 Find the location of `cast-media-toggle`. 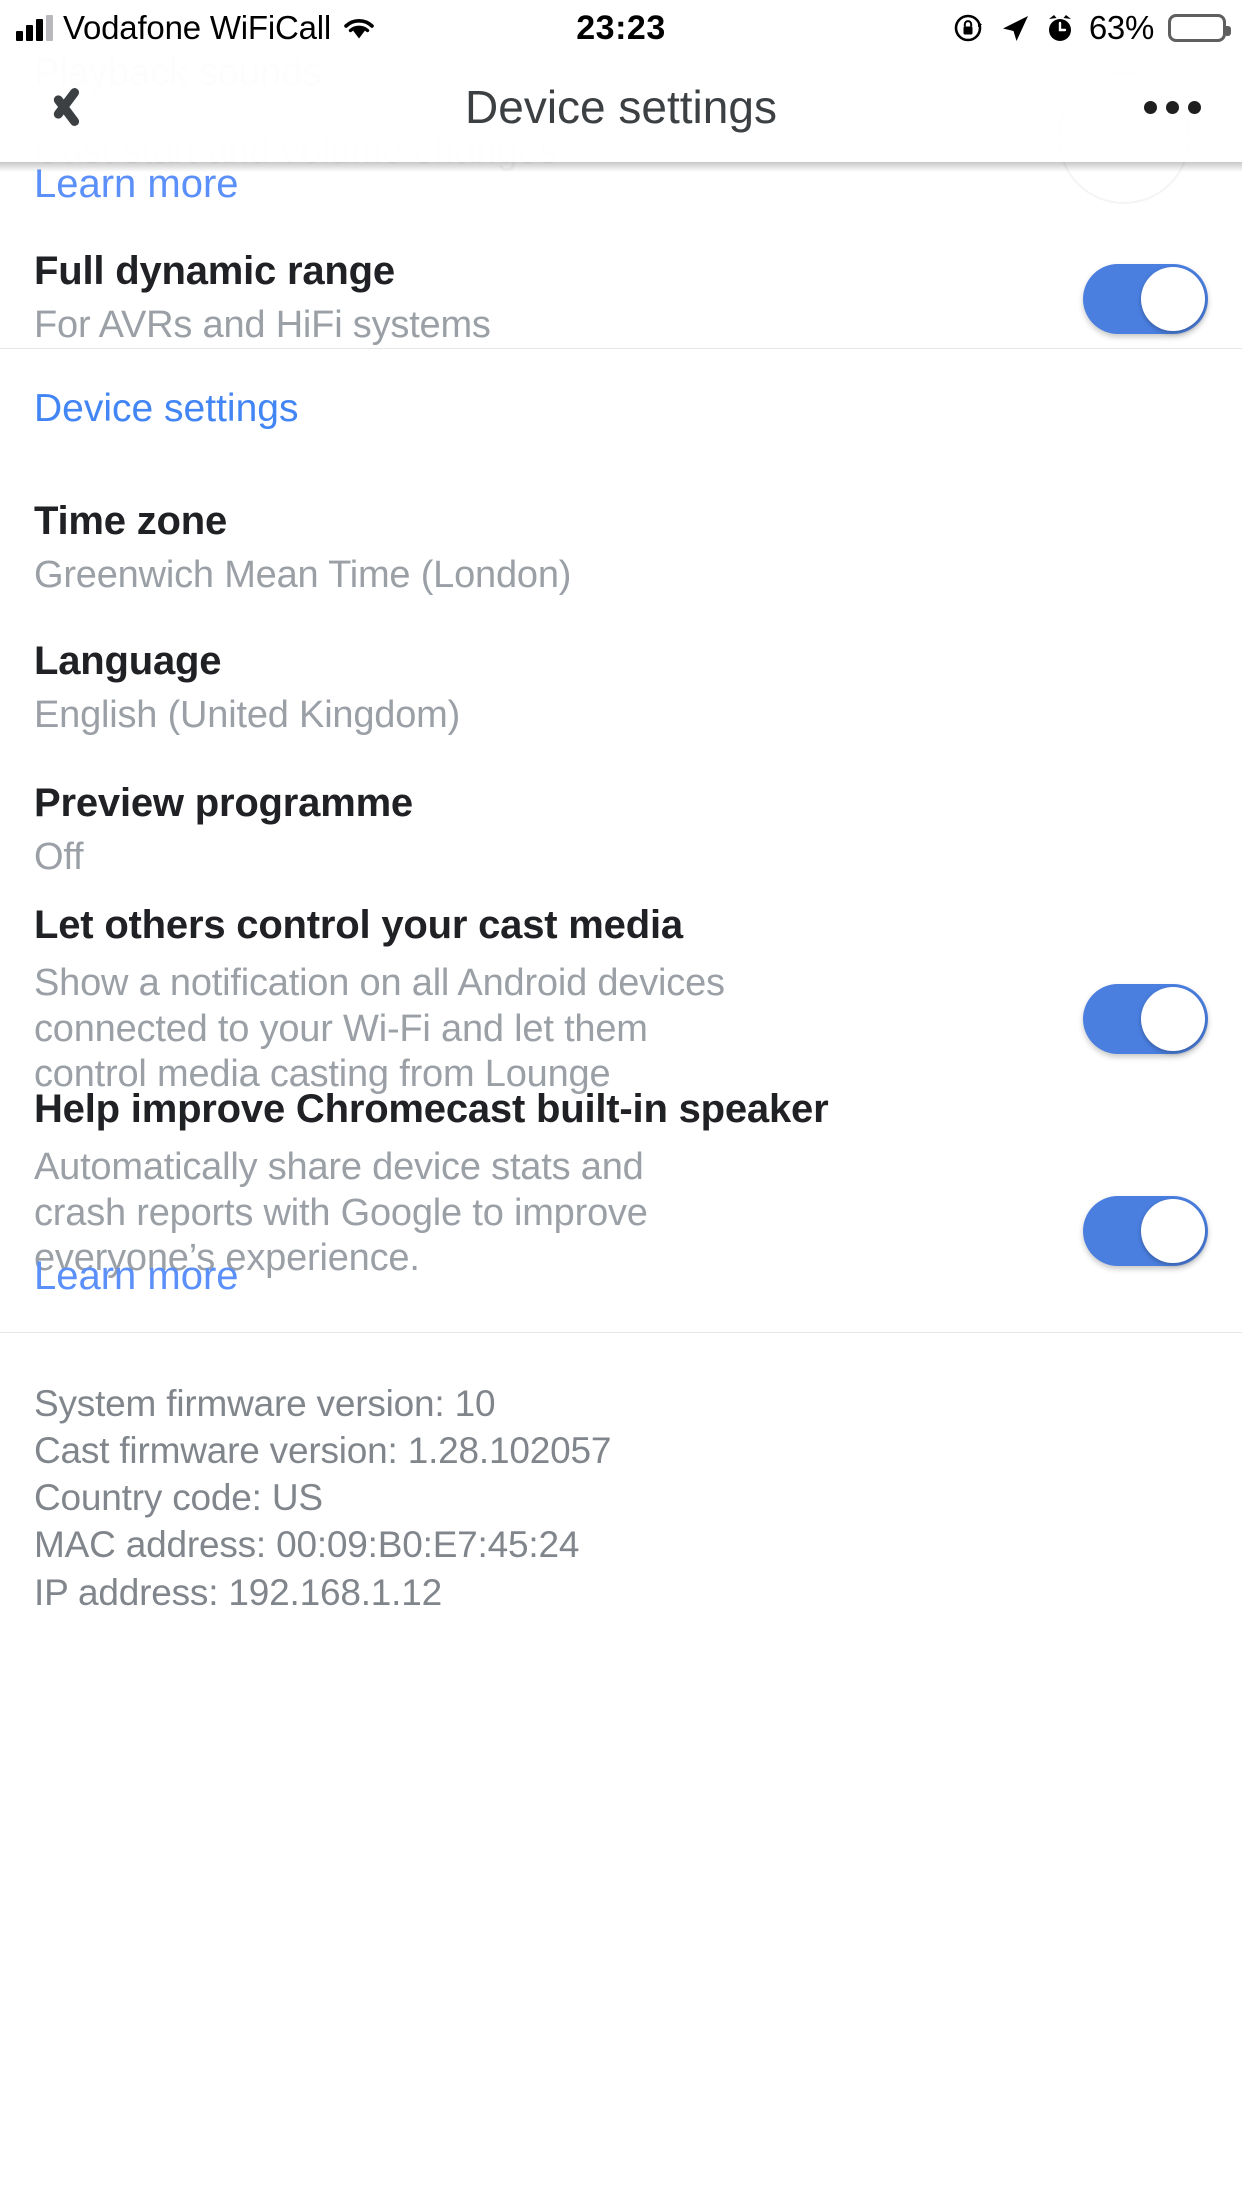

cast-media-toggle is located at coordinates (1145, 1019).